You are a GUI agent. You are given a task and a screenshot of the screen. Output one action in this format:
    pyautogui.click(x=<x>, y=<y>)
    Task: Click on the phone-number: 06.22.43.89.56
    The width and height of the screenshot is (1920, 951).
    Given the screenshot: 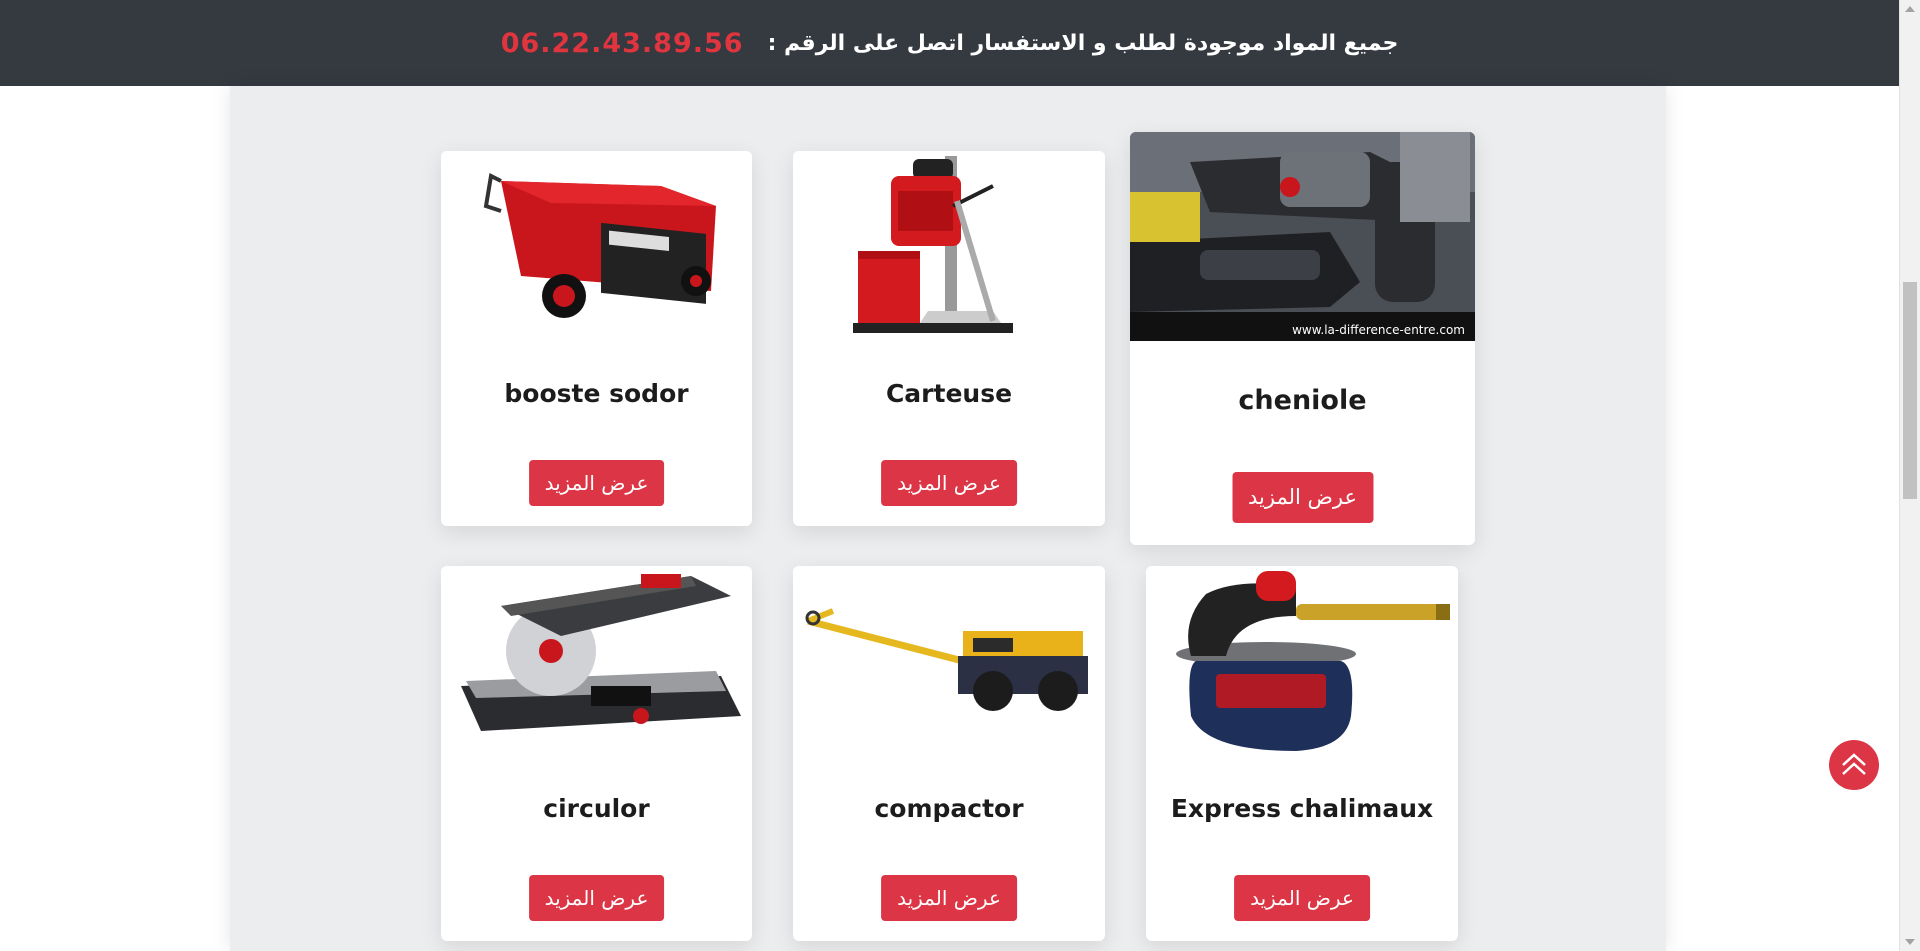 What is the action you would take?
    pyautogui.click(x=622, y=43)
    